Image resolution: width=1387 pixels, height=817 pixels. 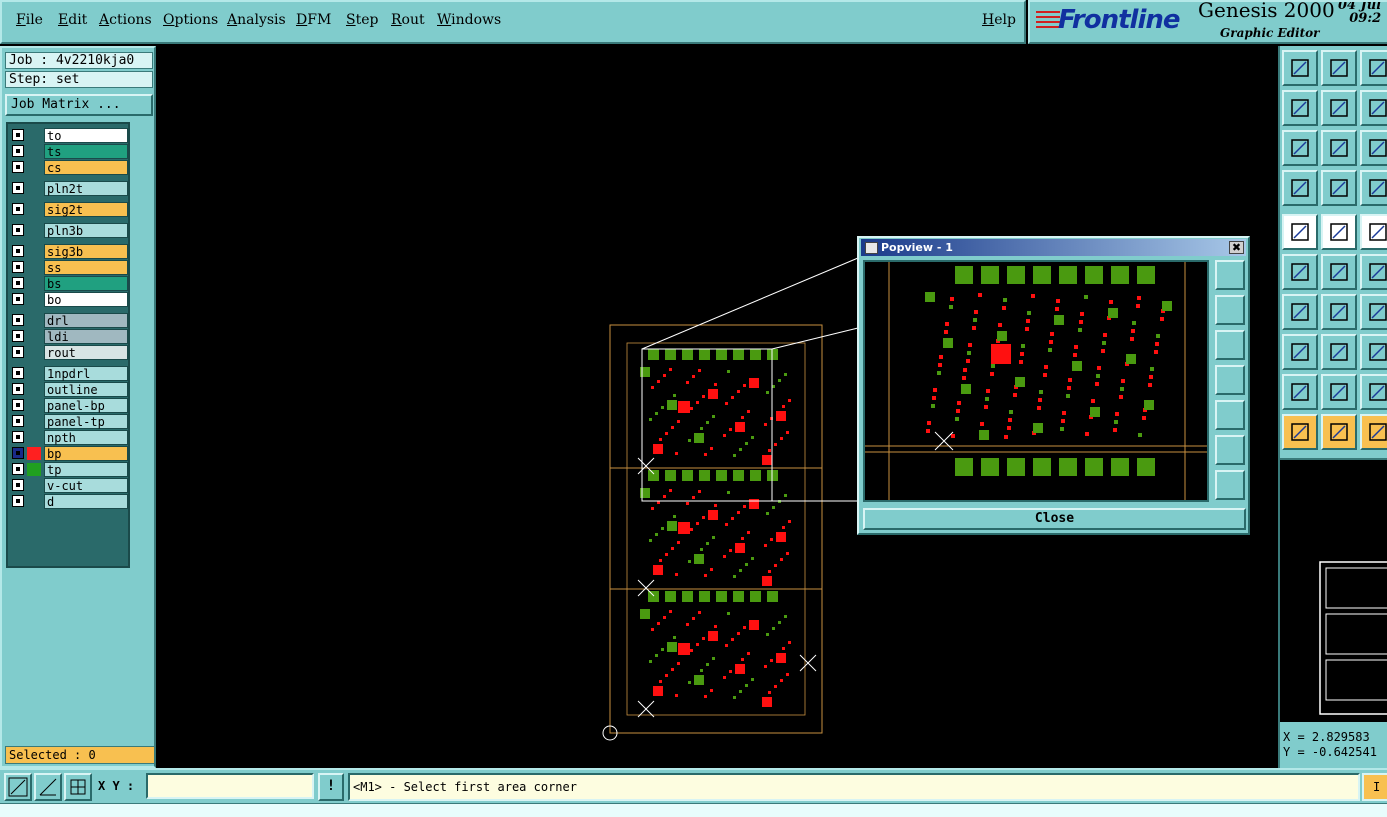 I want to click on delete-icon, so click(x=1373, y=232).